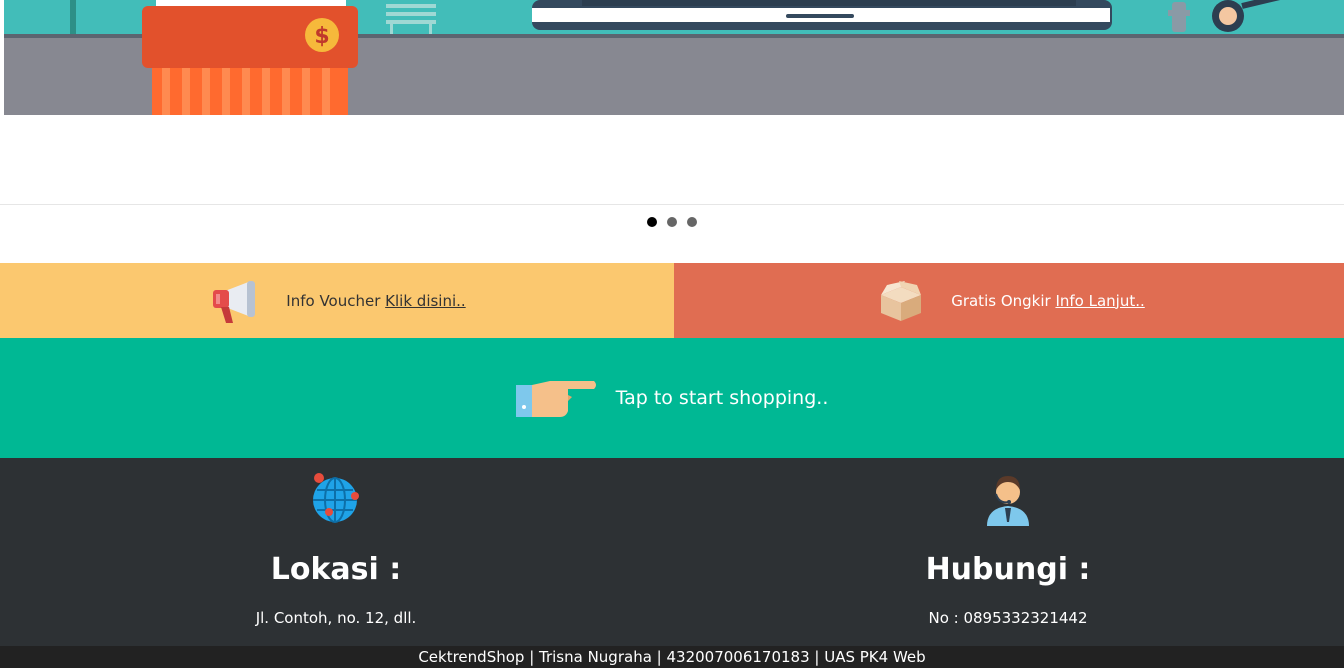 This screenshot has height=668, width=1344. What do you see at coordinates (425, 301) in the screenshot?
I see `voucher-link: Klik disini..` at bounding box center [425, 301].